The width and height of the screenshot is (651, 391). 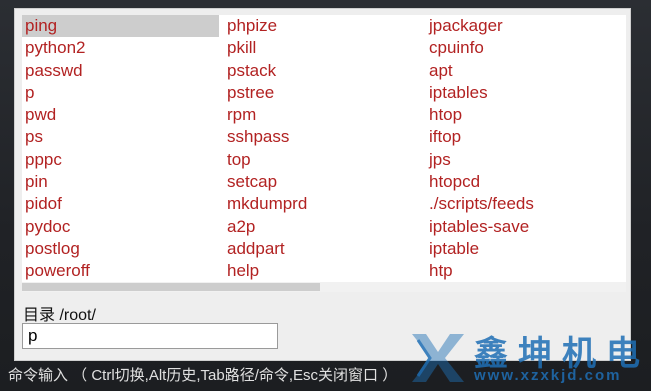 I want to click on command-item: htop, so click(x=526, y=115).